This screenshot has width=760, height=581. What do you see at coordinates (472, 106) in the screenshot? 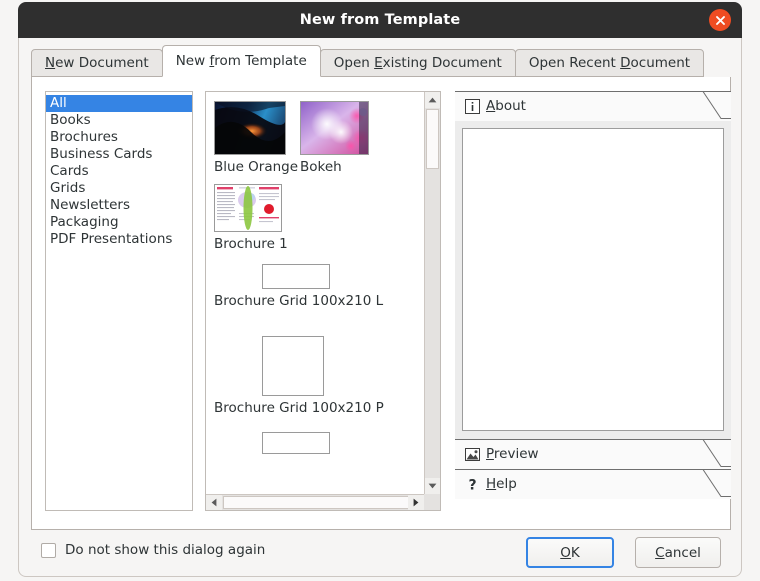
I see `info-icon` at bounding box center [472, 106].